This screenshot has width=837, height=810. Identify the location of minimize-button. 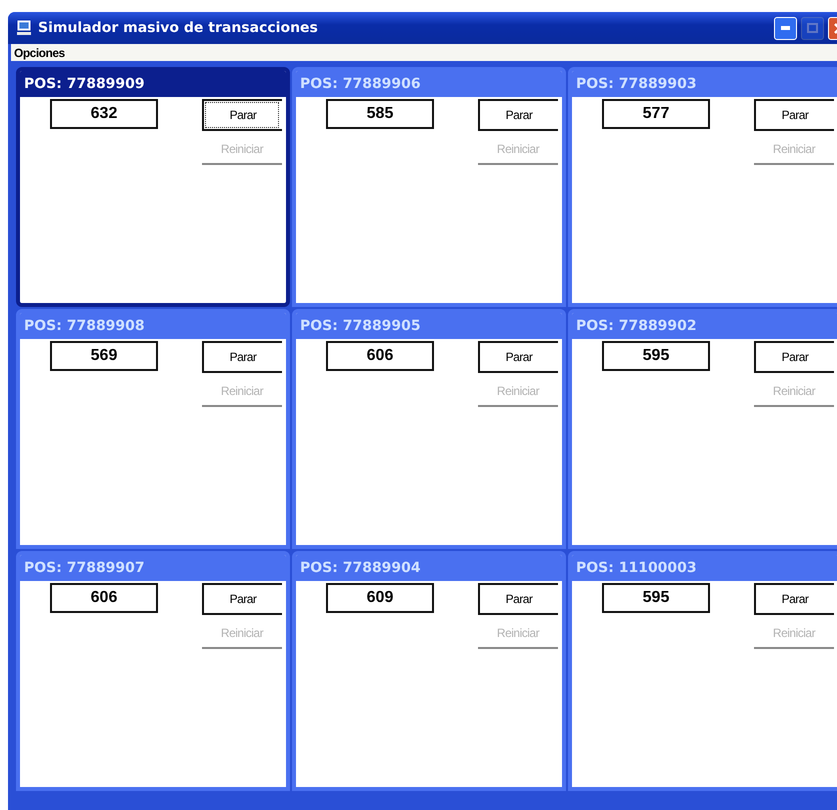
(785, 28).